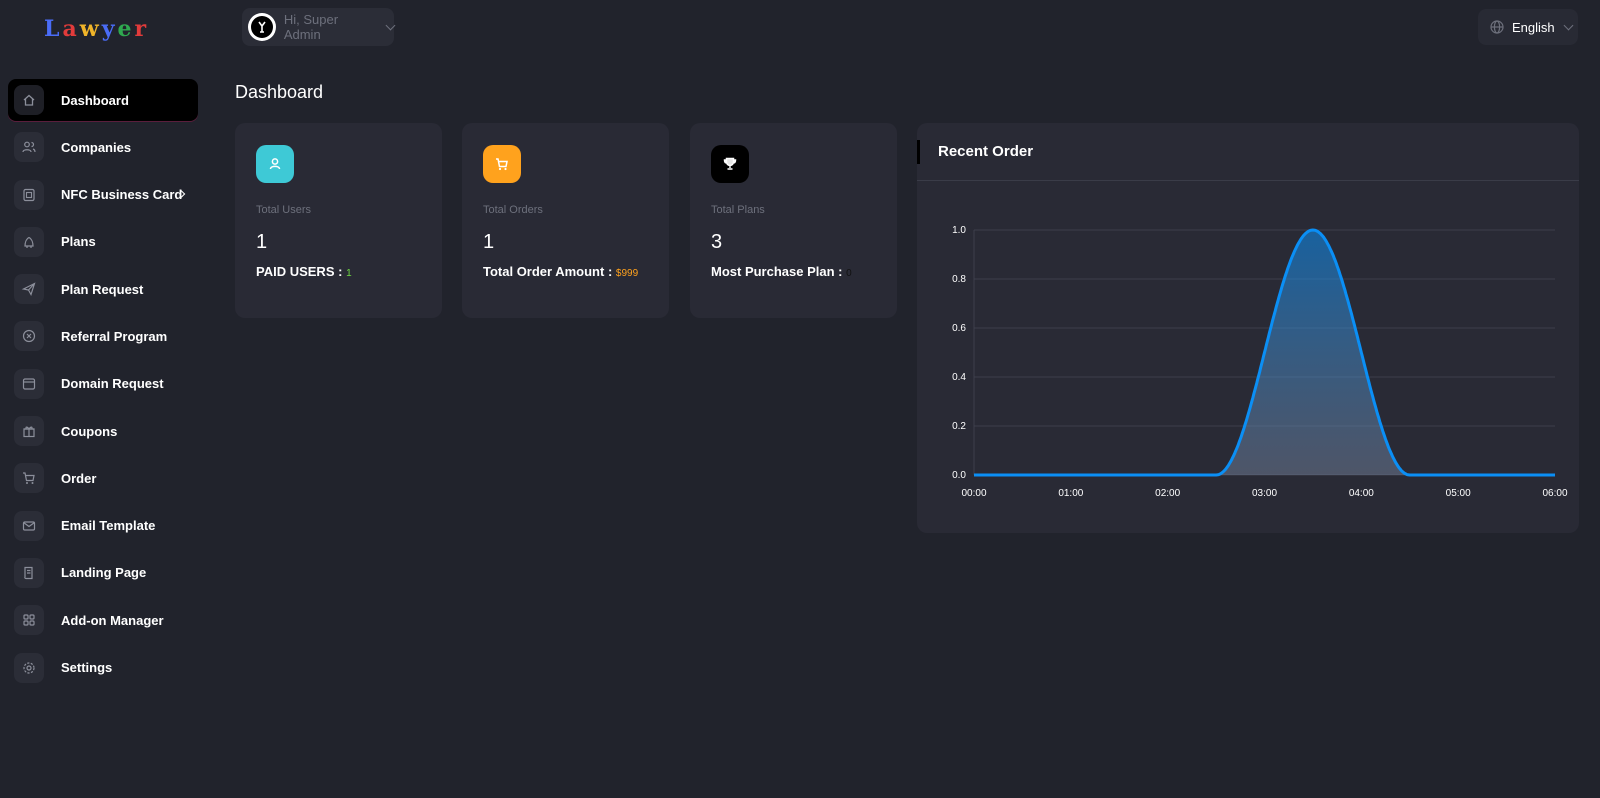 This screenshot has width=1600, height=798. What do you see at coordinates (849, 273) in the screenshot?
I see `stat-sub-value: 0` at bounding box center [849, 273].